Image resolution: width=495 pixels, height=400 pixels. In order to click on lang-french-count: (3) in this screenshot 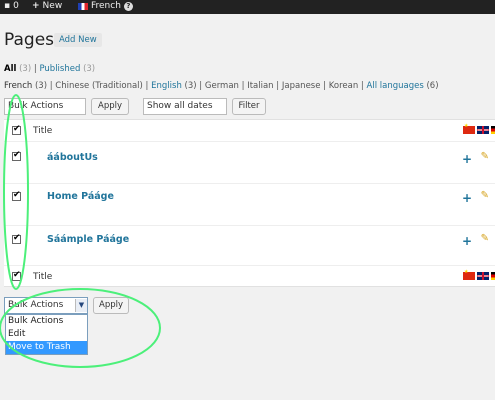, I will do `click(41, 86)`.